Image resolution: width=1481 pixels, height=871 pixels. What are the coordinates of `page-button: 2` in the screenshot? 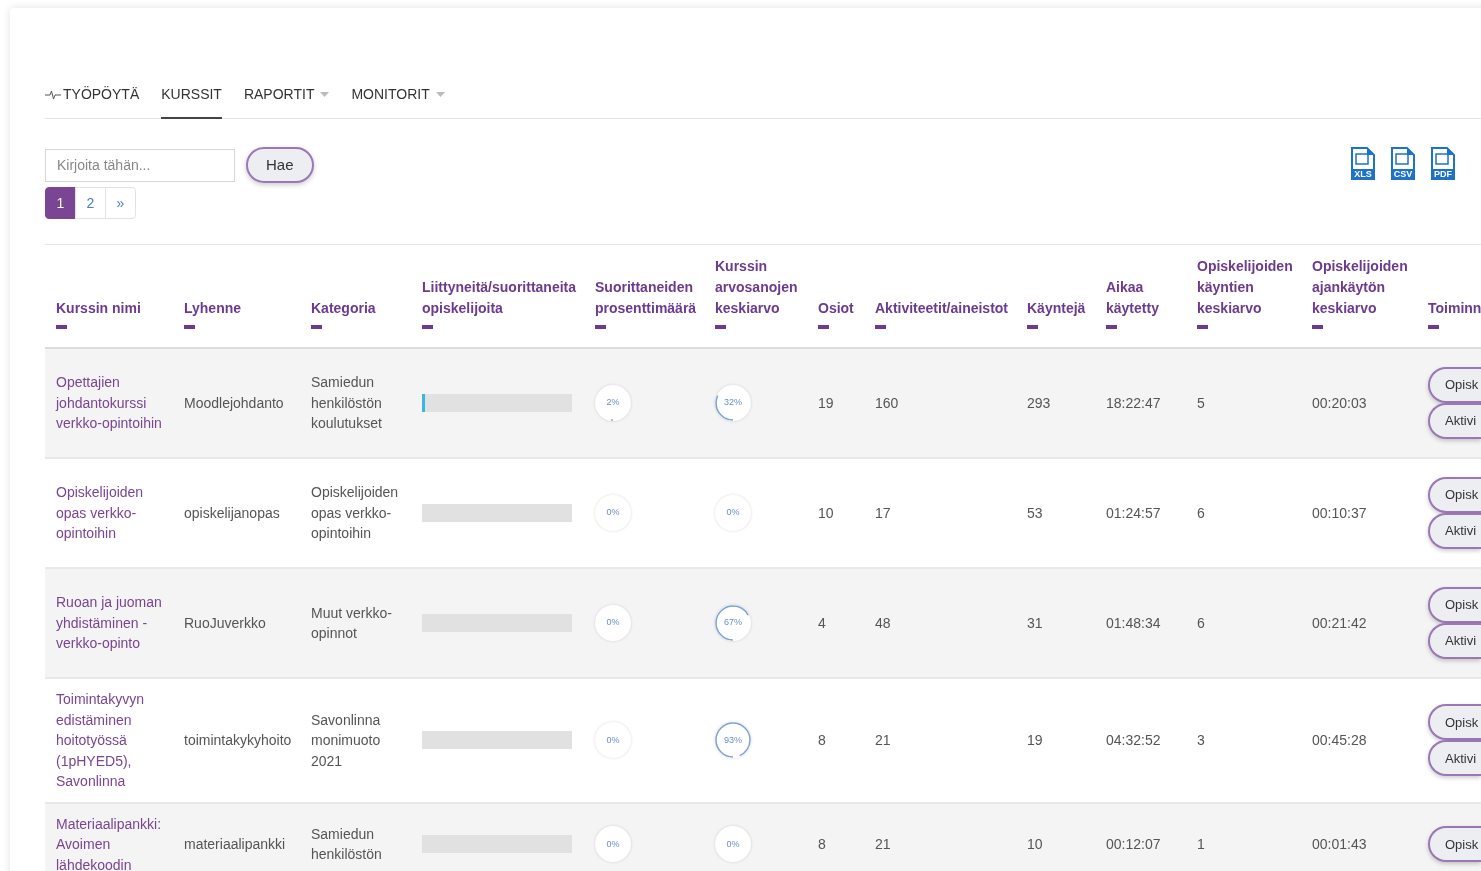 It's located at (90, 203).